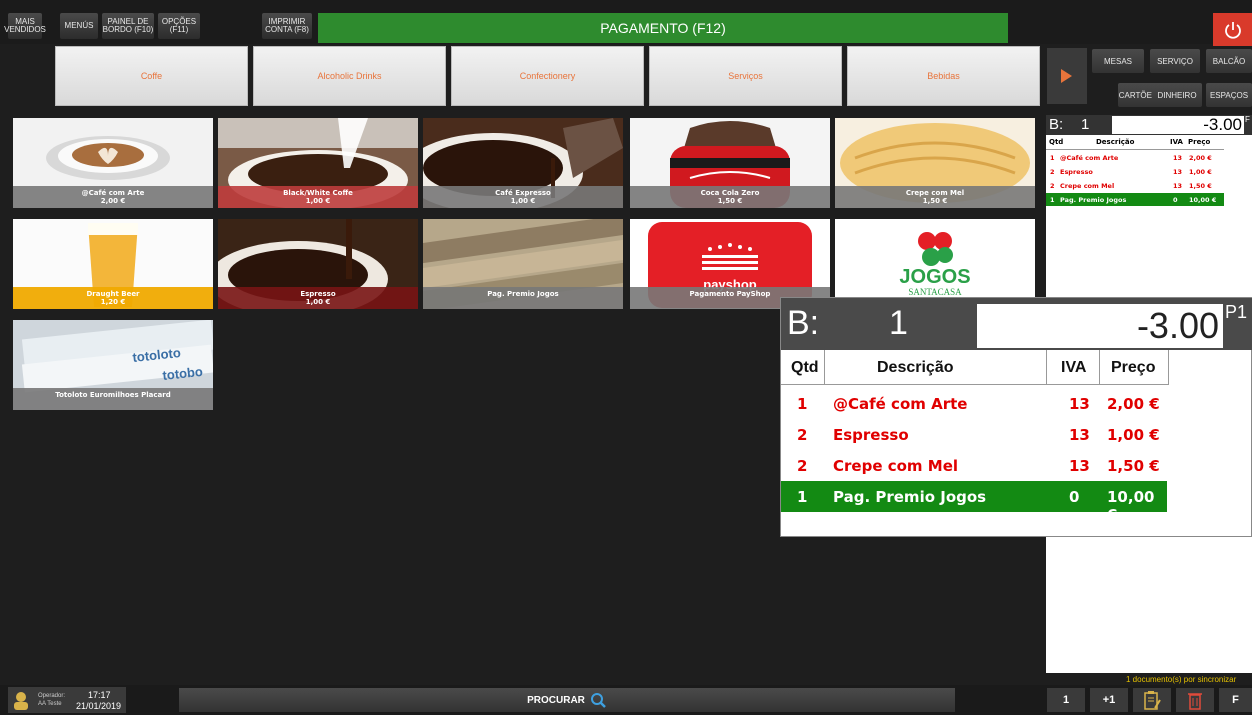  What do you see at coordinates (547, 76) in the screenshot?
I see `category-confectionery: Confectionery` at bounding box center [547, 76].